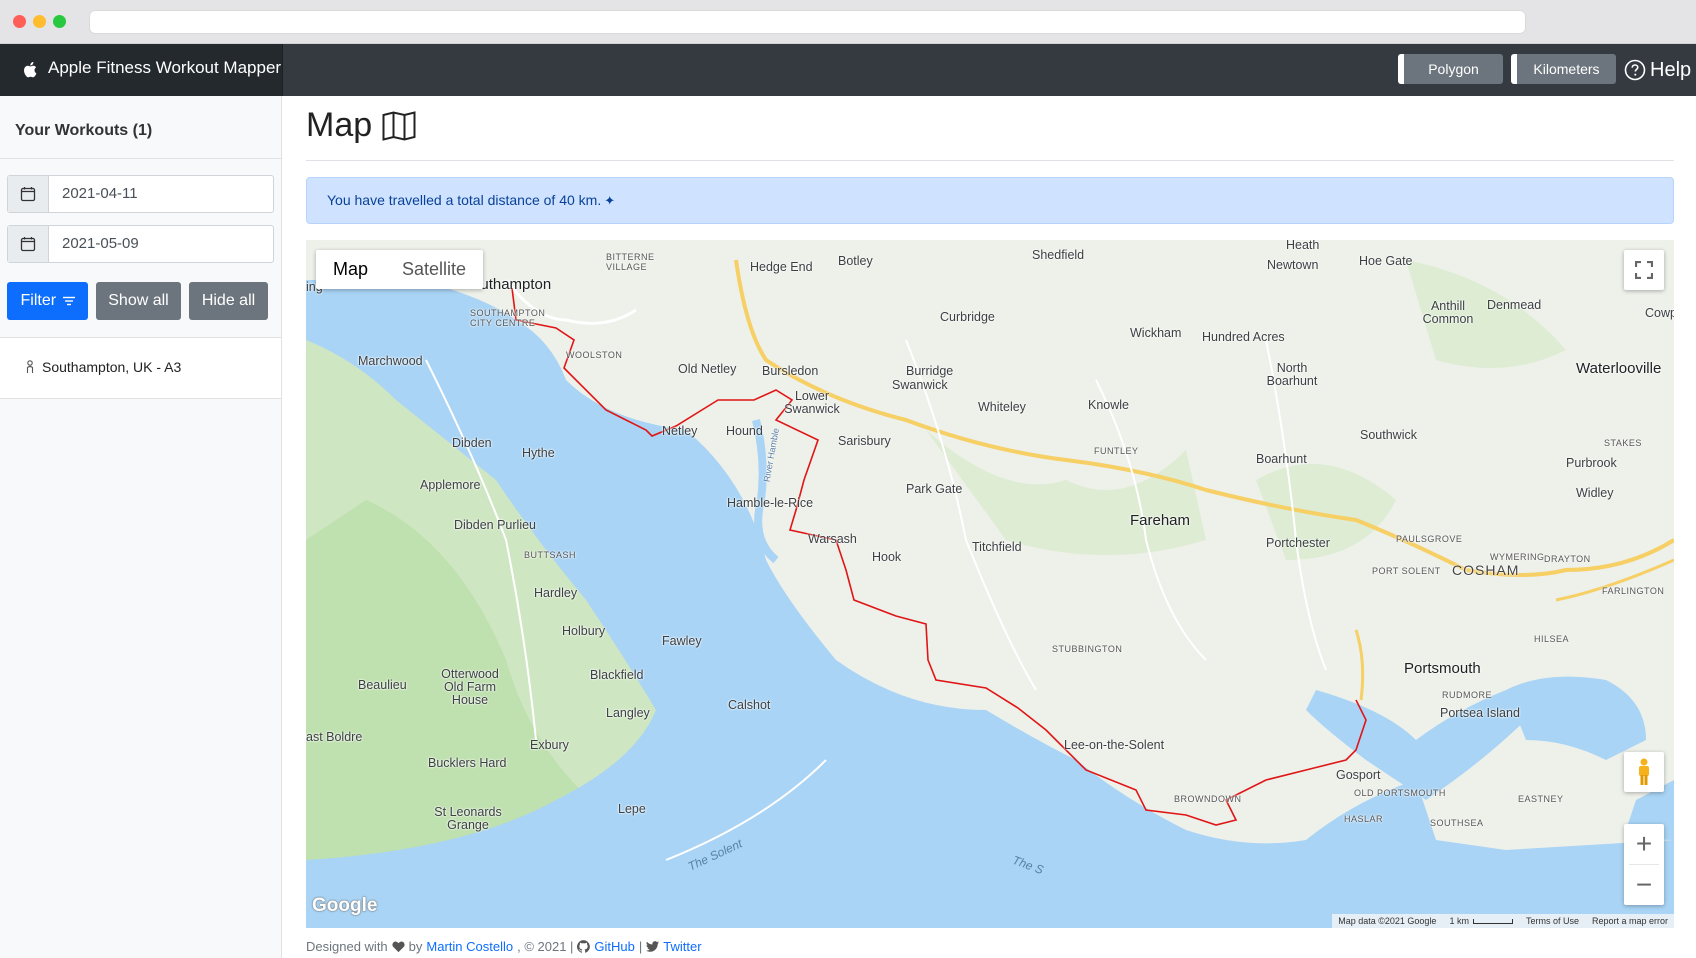  What do you see at coordinates (1657, 70) in the screenshot?
I see `help-link: Help` at bounding box center [1657, 70].